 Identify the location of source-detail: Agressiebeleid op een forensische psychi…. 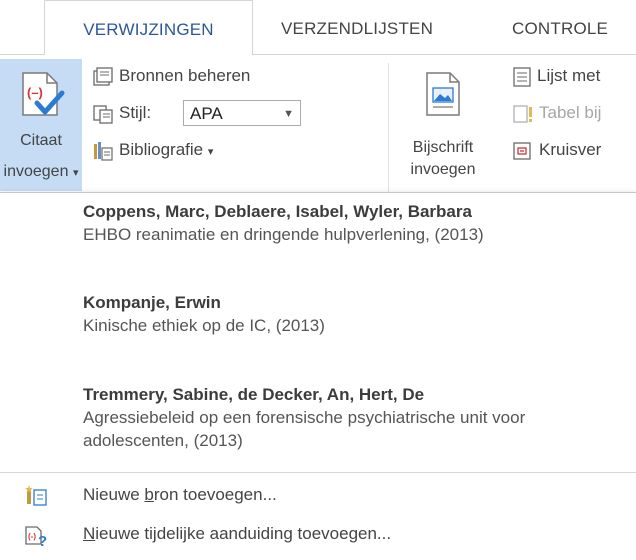
(304, 429).